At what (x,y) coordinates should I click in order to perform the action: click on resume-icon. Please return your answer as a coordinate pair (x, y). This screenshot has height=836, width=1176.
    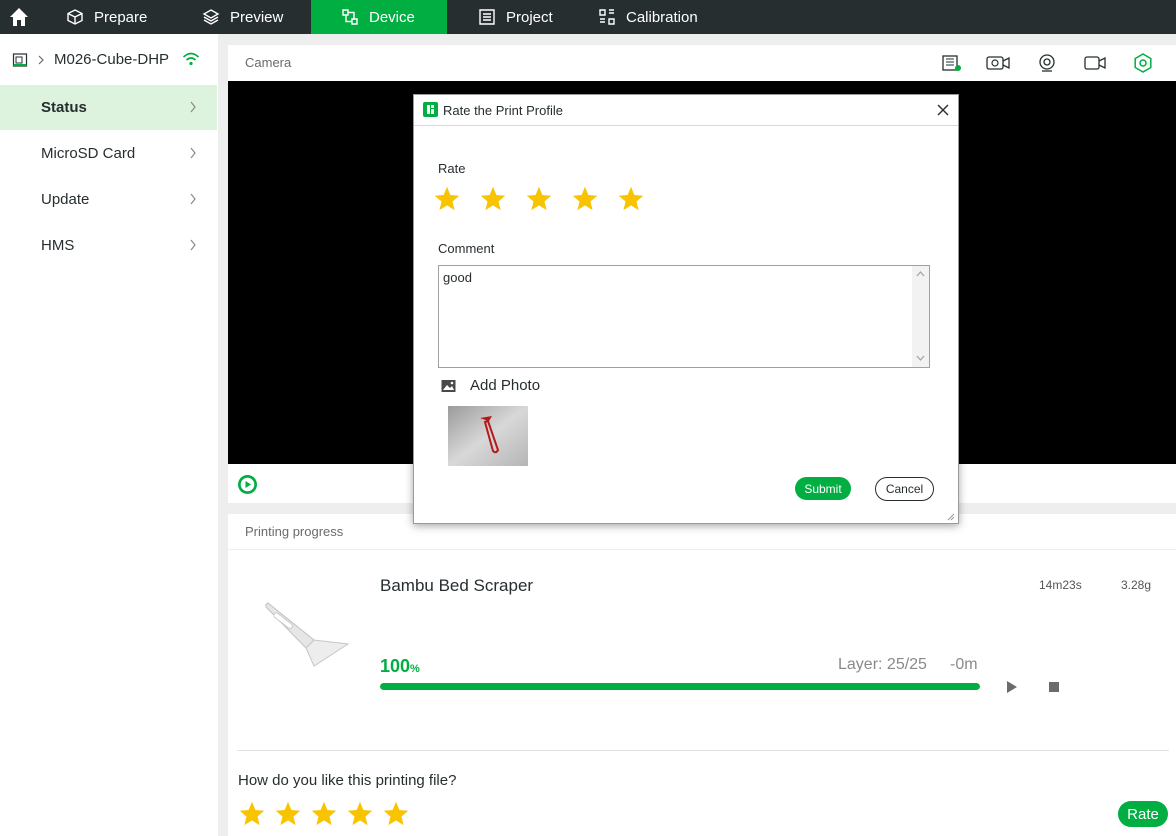
    Looking at the image, I should click on (1012, 687).